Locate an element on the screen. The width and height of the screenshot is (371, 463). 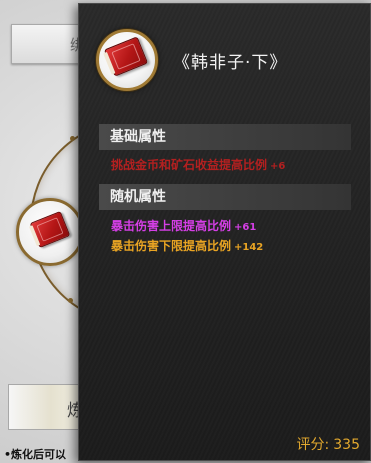
random-stat-line: 暴击伤害上限提高比例 +61 is located at coordinates (183, 225).